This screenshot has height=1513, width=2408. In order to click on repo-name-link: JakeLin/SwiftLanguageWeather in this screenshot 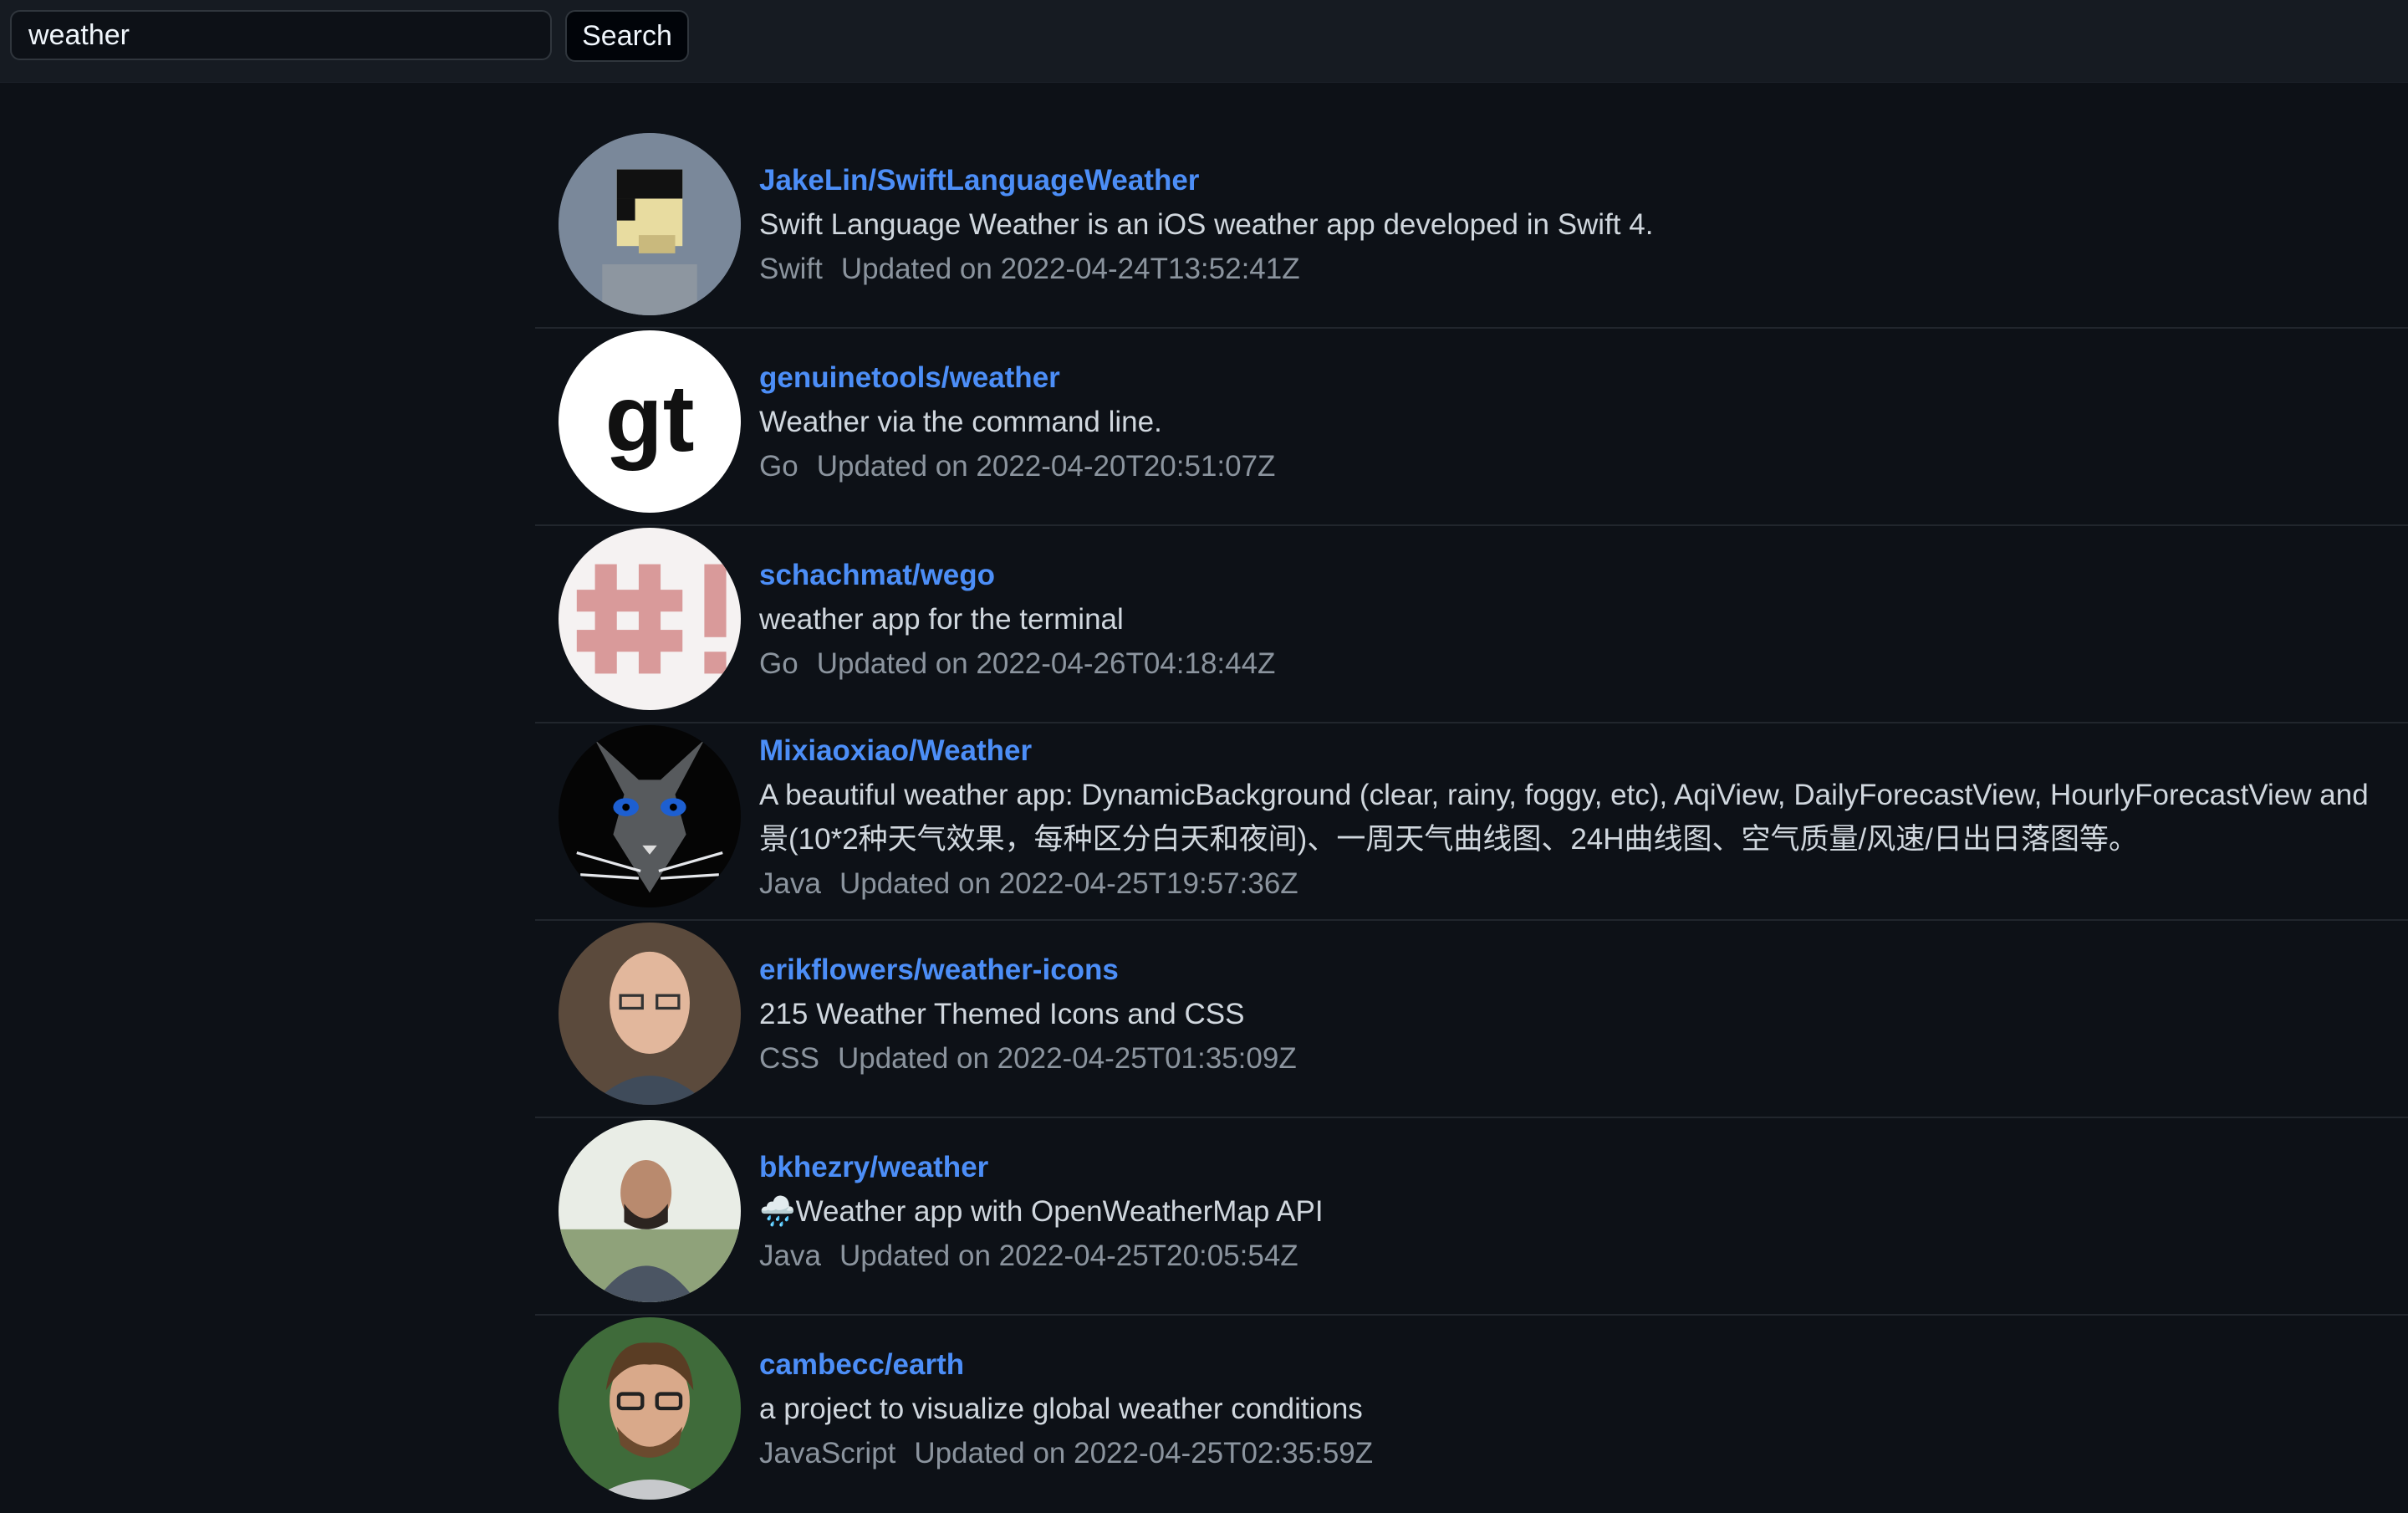, I will do `click(1583, 180)`.